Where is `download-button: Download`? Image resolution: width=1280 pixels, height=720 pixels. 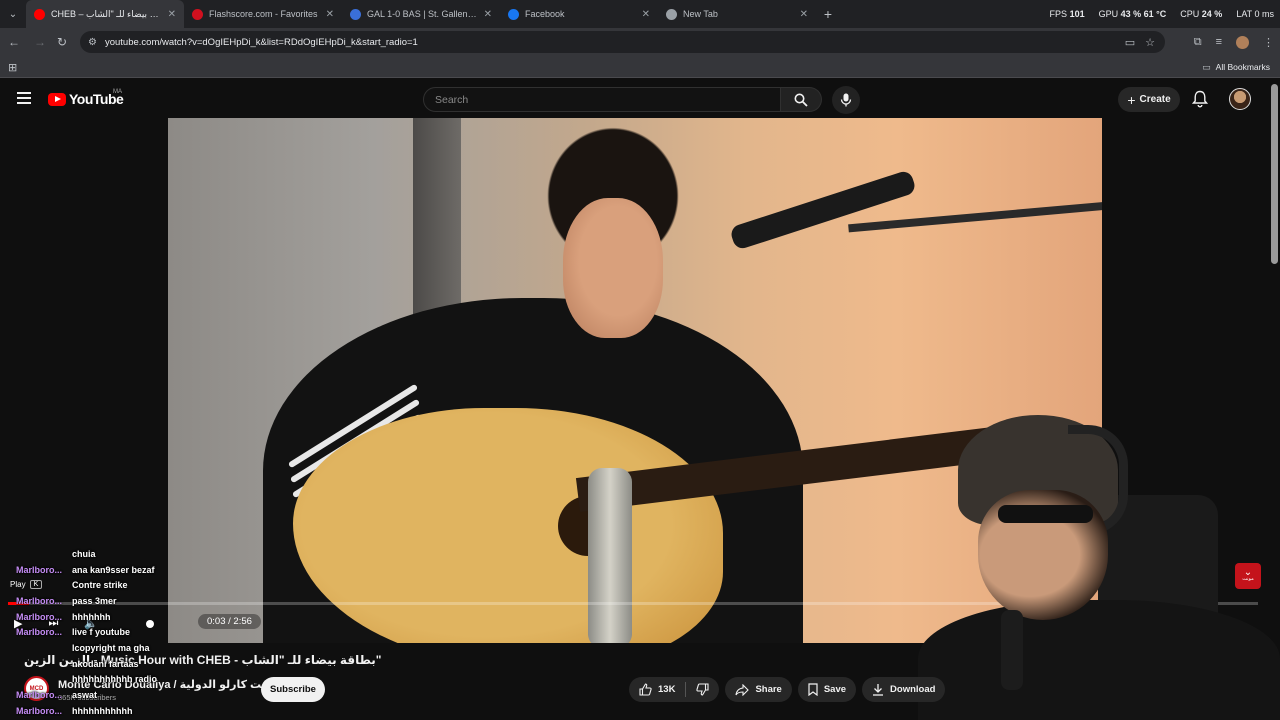
download-button: Download is located at coordinates (904, 689).